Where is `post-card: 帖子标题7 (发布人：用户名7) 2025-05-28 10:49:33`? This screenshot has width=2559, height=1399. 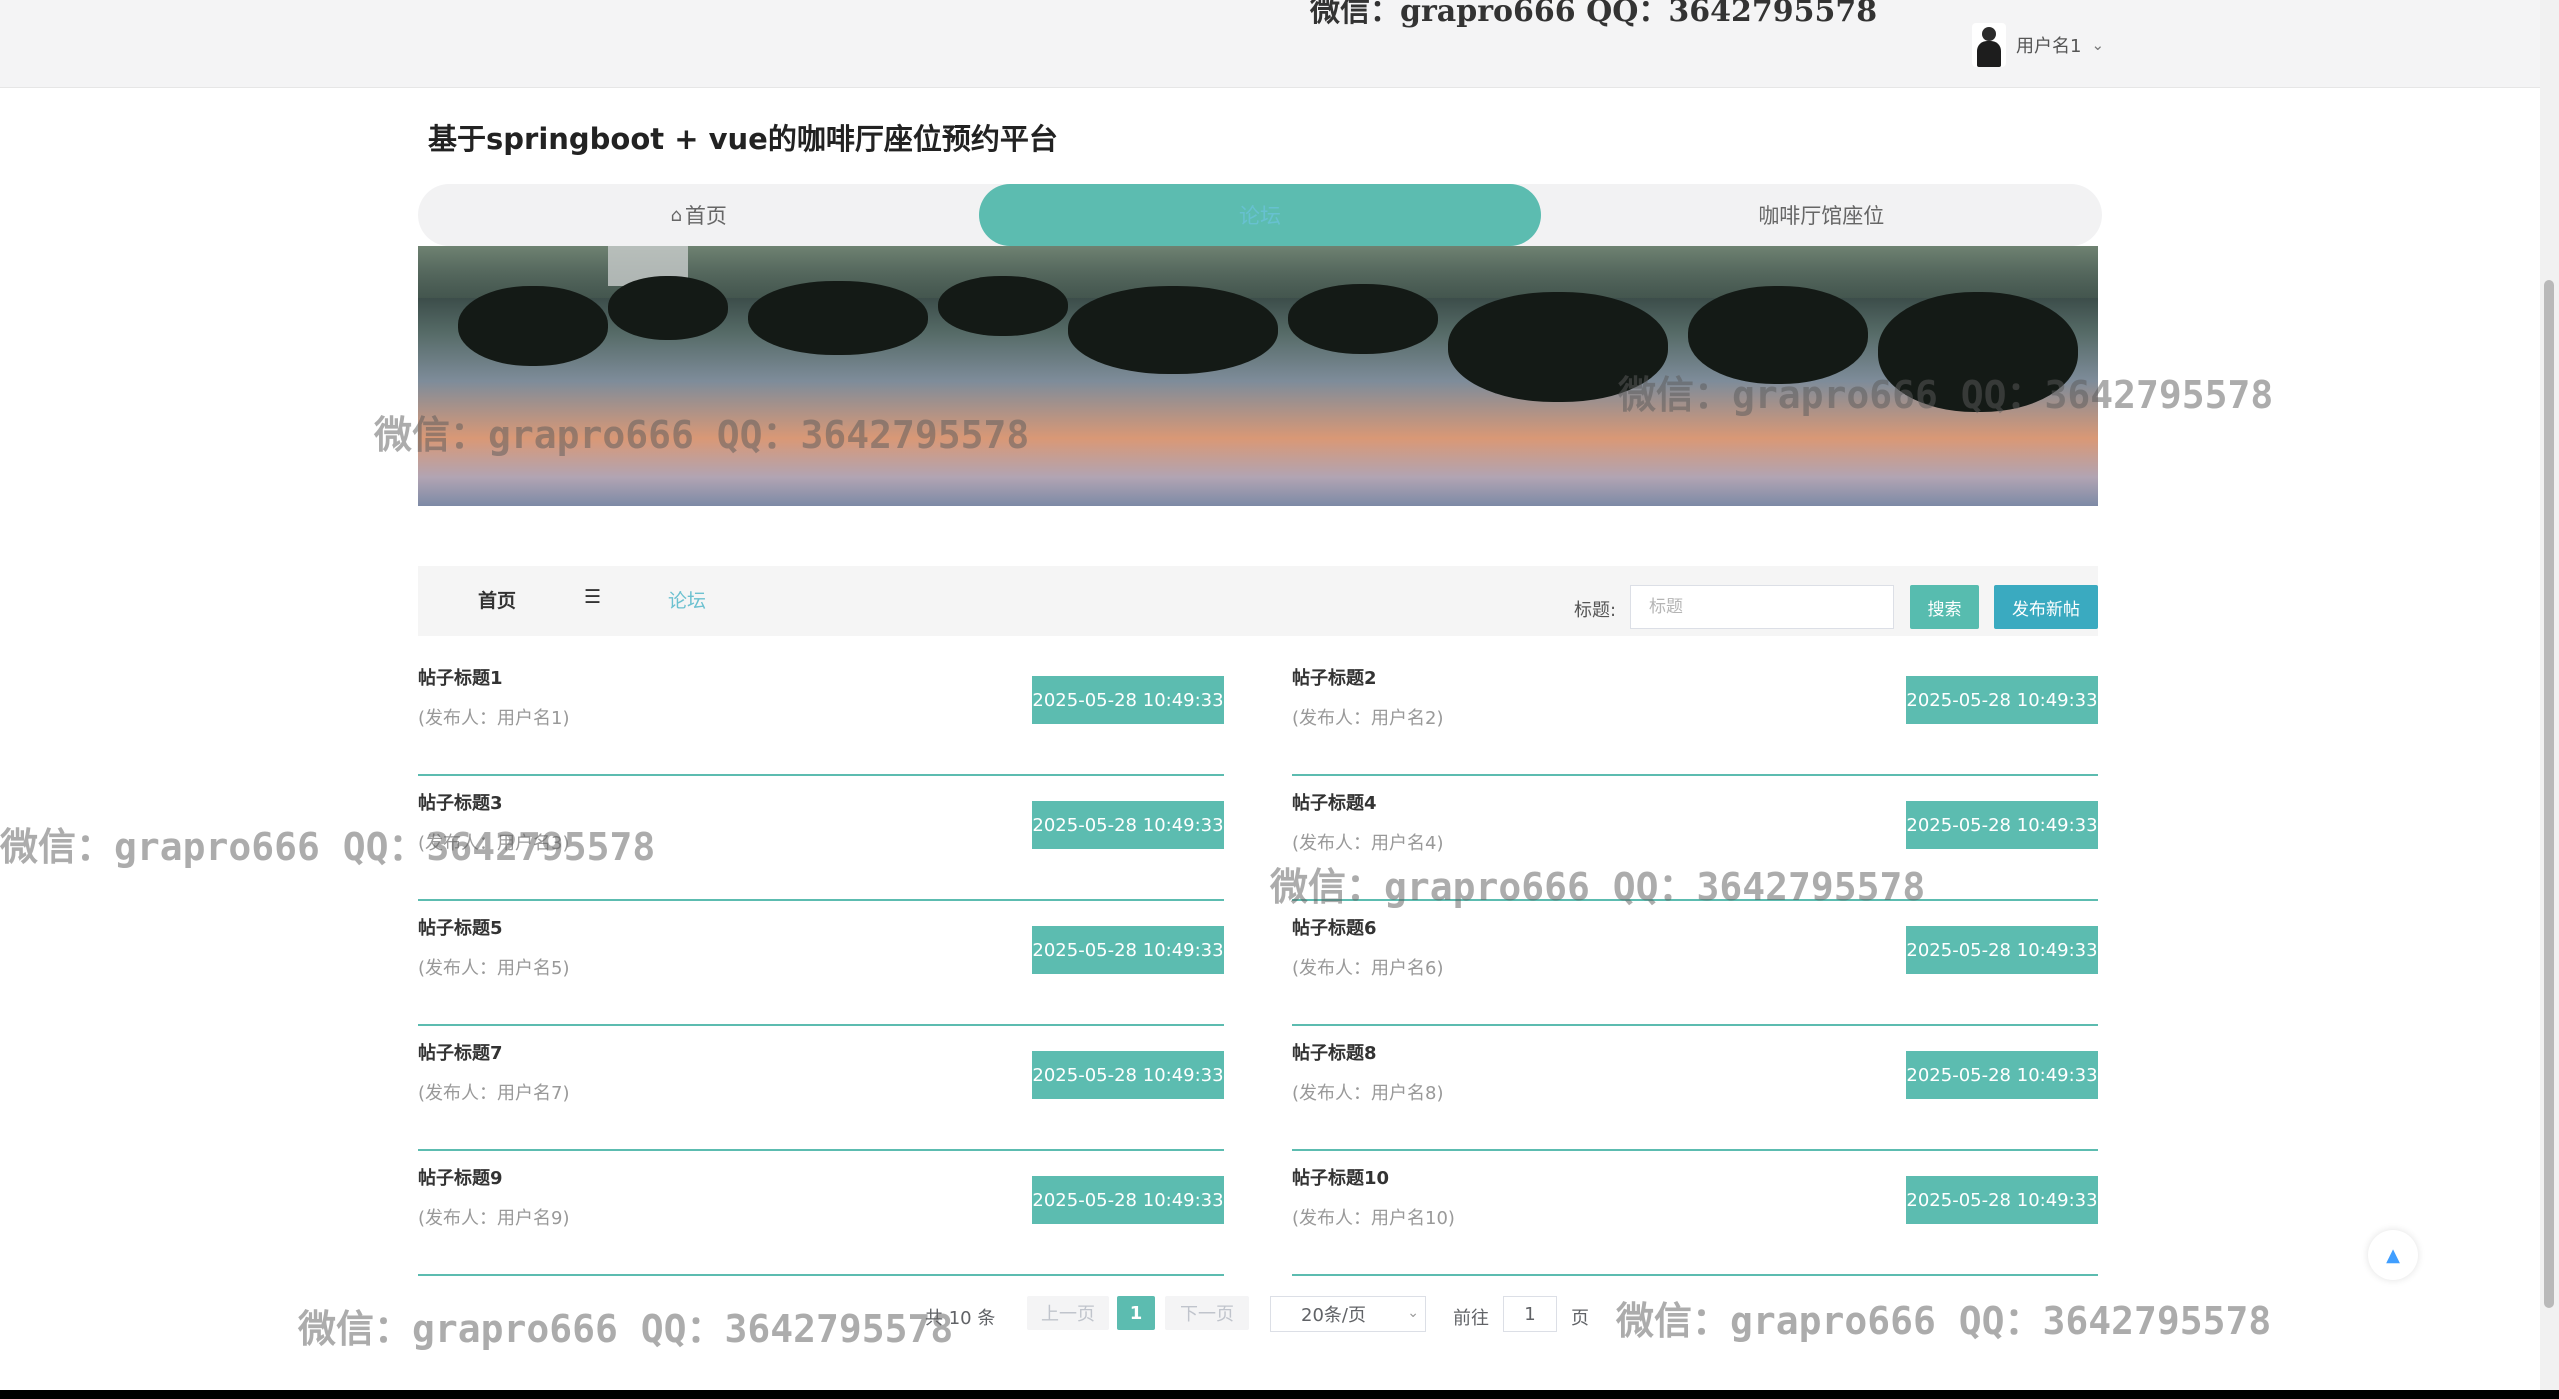
post-card: 帖子标题7 (发布人：用户名7) 2025-05-28 10:49:33 is located at coordinates (821, 1088).